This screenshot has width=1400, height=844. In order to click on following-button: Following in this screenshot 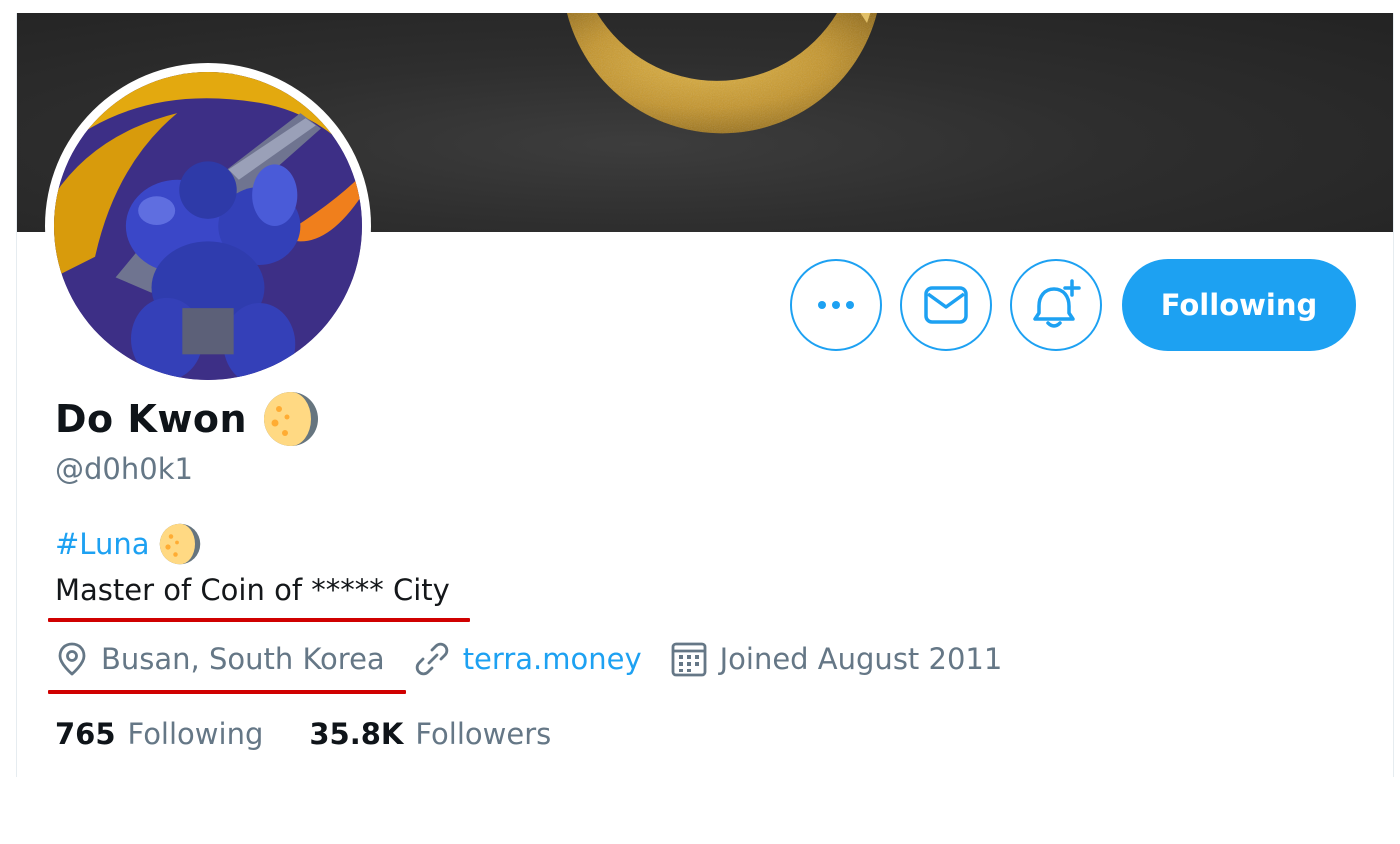, I will do `click(1239, 305)`.